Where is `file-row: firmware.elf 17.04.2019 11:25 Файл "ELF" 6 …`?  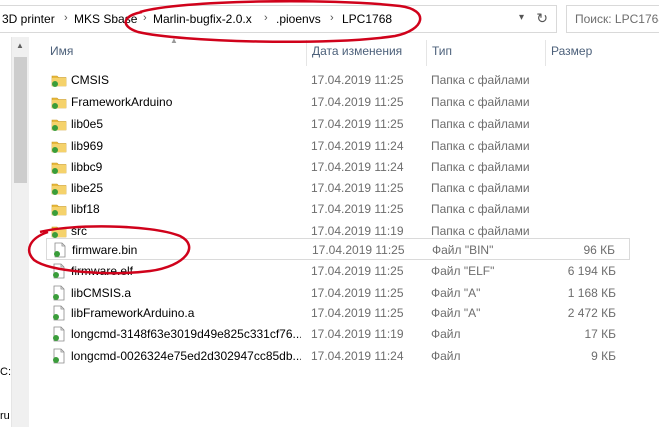 file-row: firmware.elf 17.04.2019 11:25 Файл "ELF" 6 … is located at coordinates (338, 271).